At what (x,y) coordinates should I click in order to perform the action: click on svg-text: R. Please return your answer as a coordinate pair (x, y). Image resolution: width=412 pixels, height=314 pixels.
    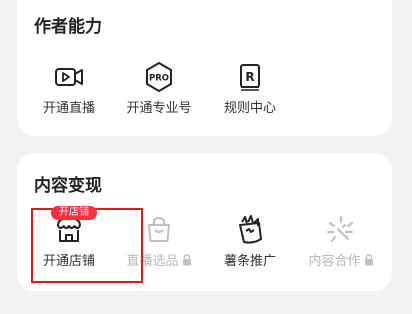
    Looking at the image, I should click on (249, 77).